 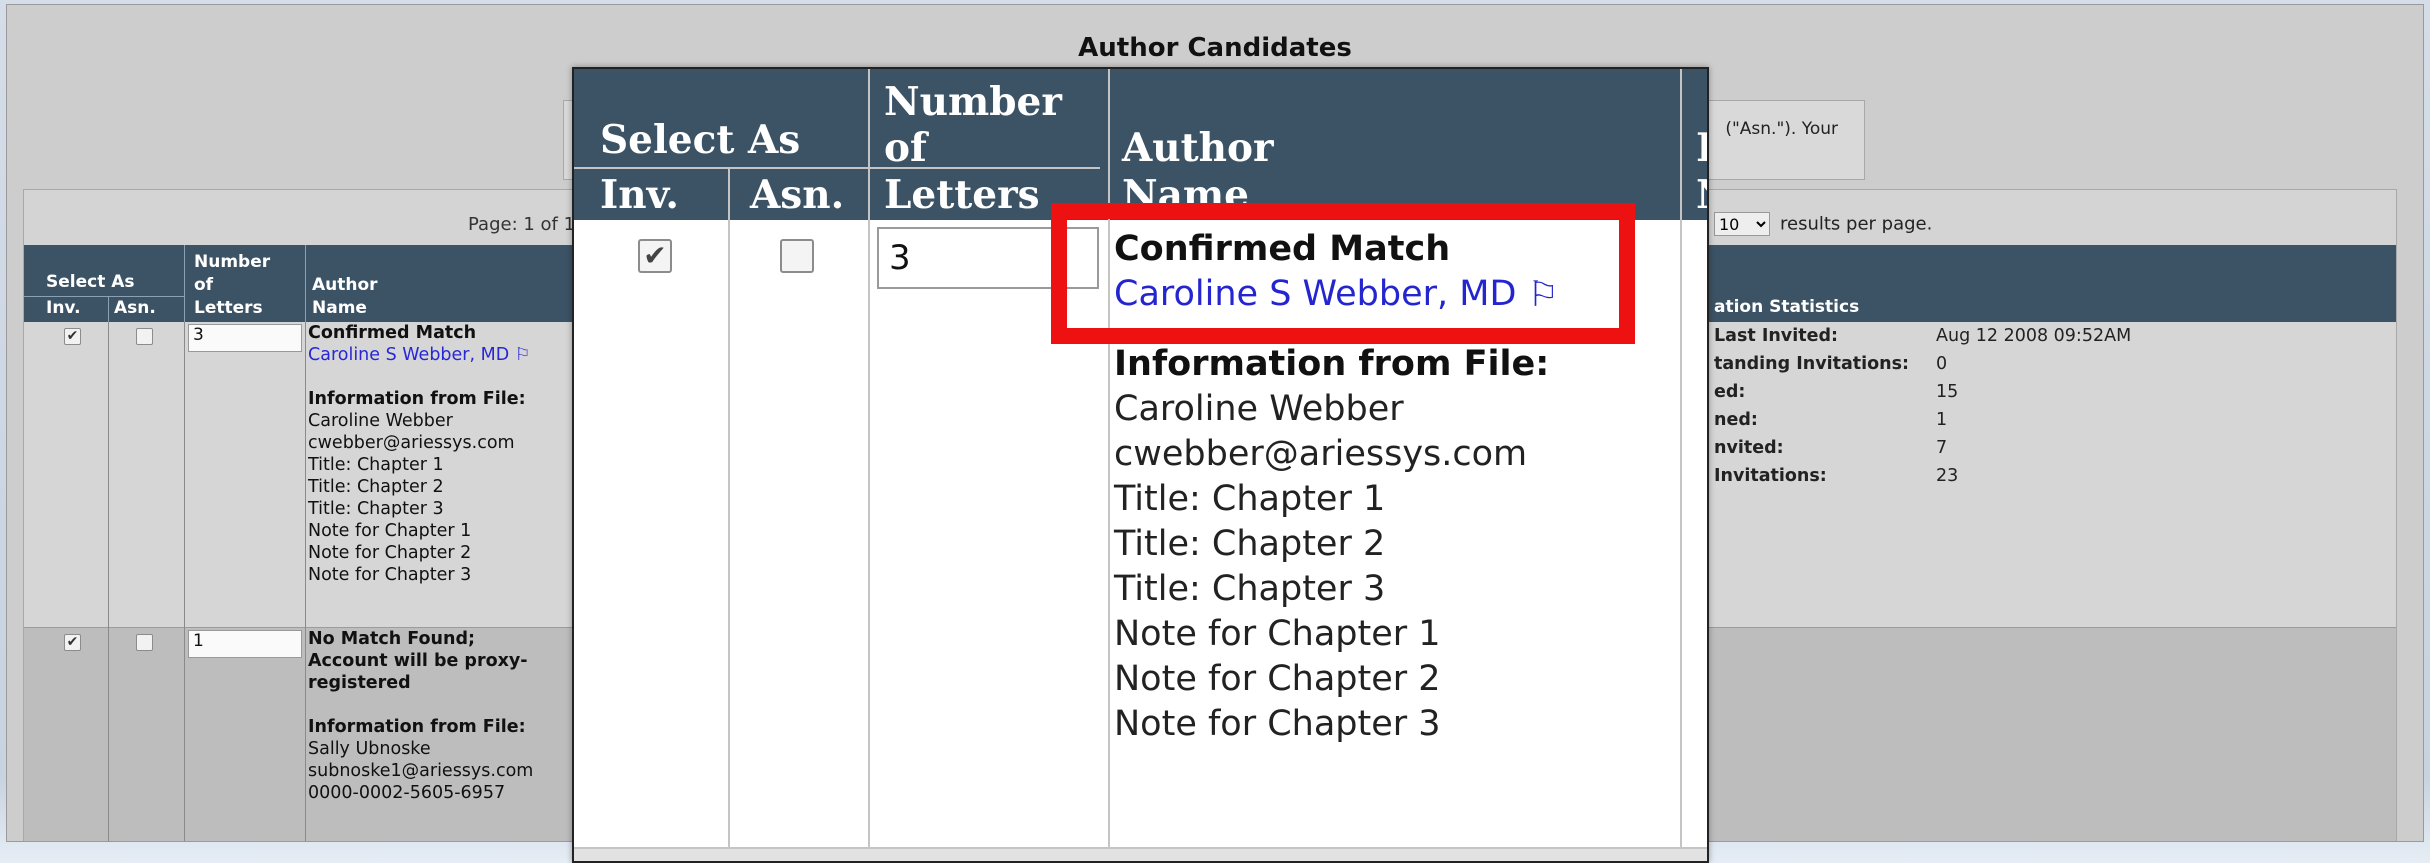 What do you see at coordinates (1277, 723) in the screenshot?
I see `zoom-info-line: Note for Chapter 3` at bounding box center [1277, 723].